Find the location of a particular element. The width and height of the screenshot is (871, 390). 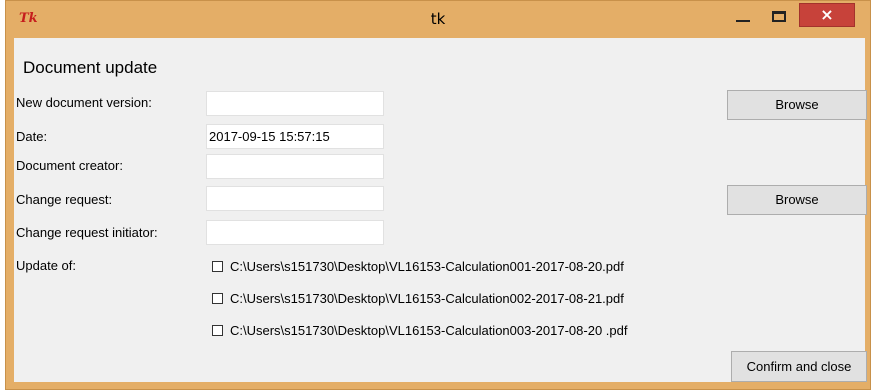

maximize-button is located at coordinates (779, 17).